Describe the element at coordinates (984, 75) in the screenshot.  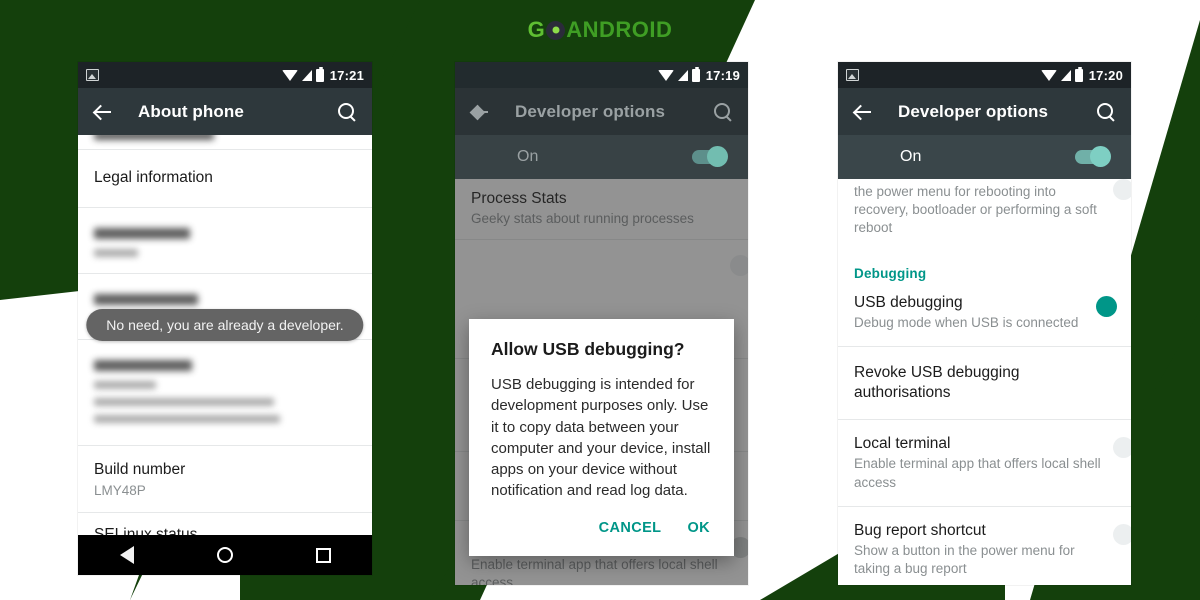
I see `status-bar: 17:20` at that location.